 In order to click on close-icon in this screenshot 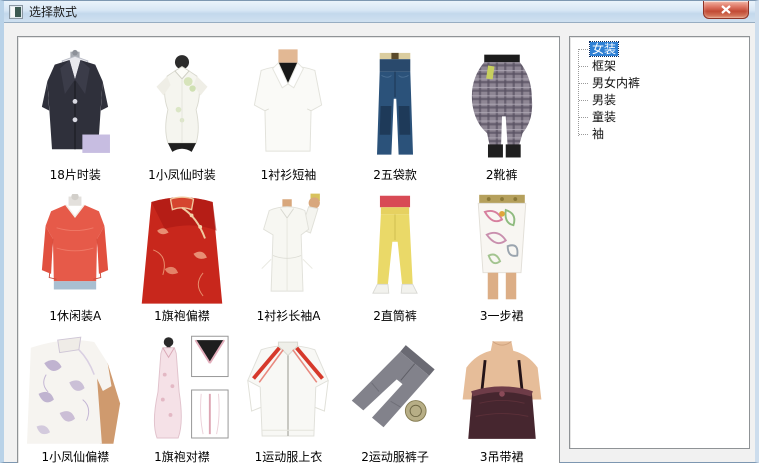, I will do `click(726, 10)`.